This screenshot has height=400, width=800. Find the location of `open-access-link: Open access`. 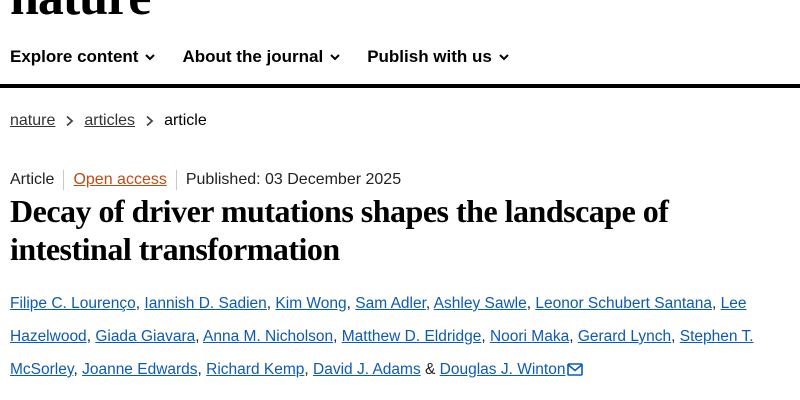

open-access-link: Open access is located at coordinates (119, 180).